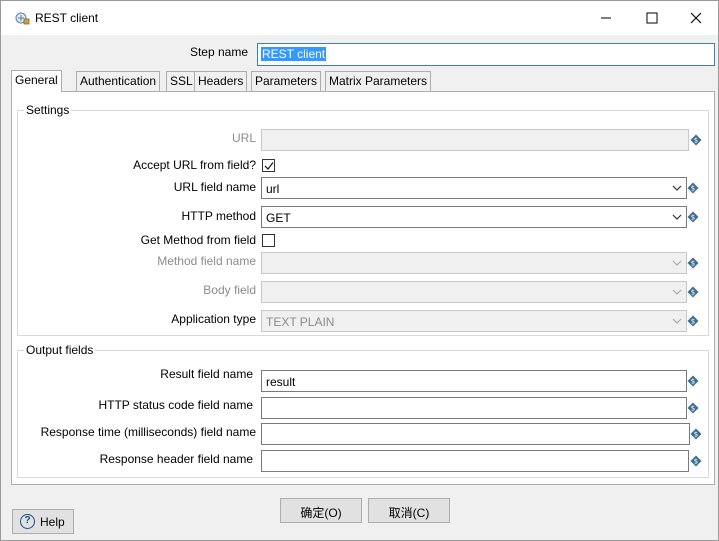 The image size is (719, 541). What do you see at coordinates (214, 187) in the screenshot?
I see `url-field-name-label: URL field name` at bounding box center [214, 187].